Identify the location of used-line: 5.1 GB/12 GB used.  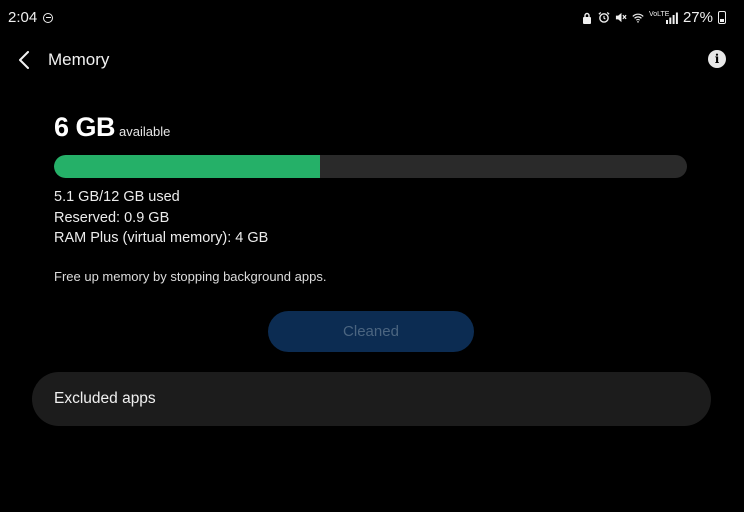
(117, 197).